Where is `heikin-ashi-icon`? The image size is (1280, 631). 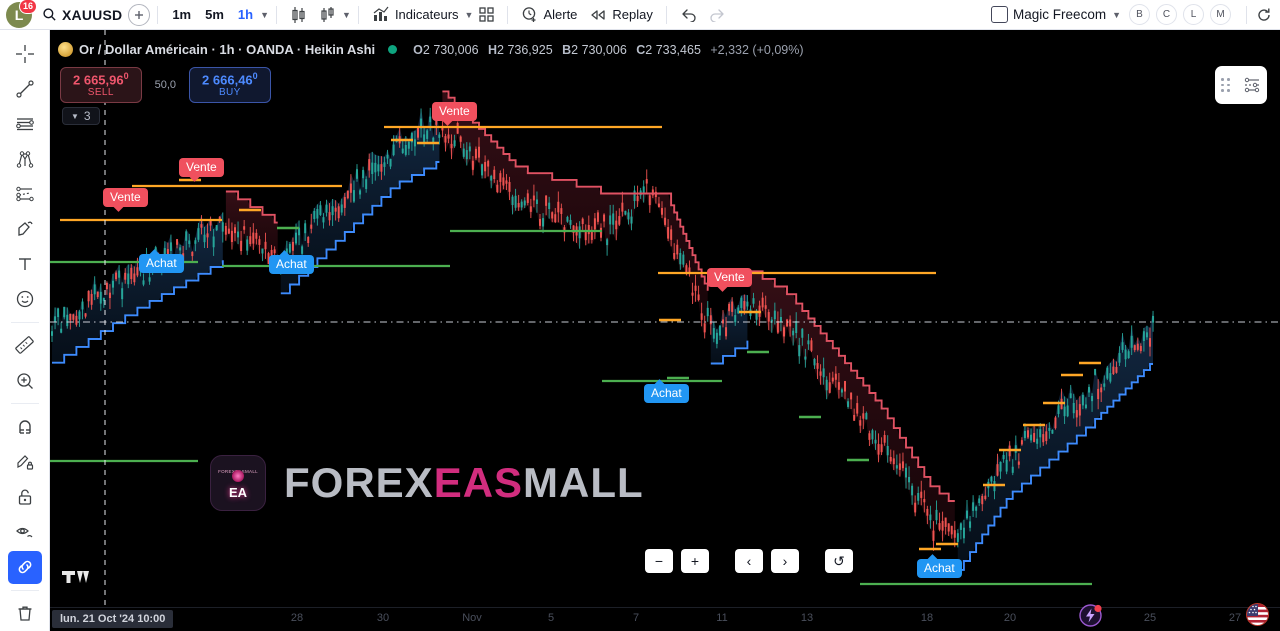 heikin-ashi-icon is located at coordinates (327, 14).